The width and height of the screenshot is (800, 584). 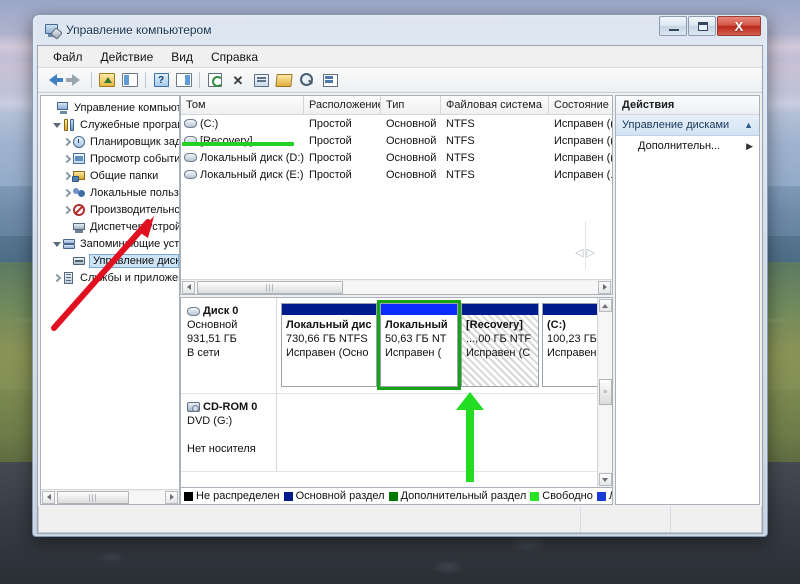 What do you see at coordinates (238, 80) in the screenshot?
I see `delete-button: ✕` at bounding box center [238, 80].